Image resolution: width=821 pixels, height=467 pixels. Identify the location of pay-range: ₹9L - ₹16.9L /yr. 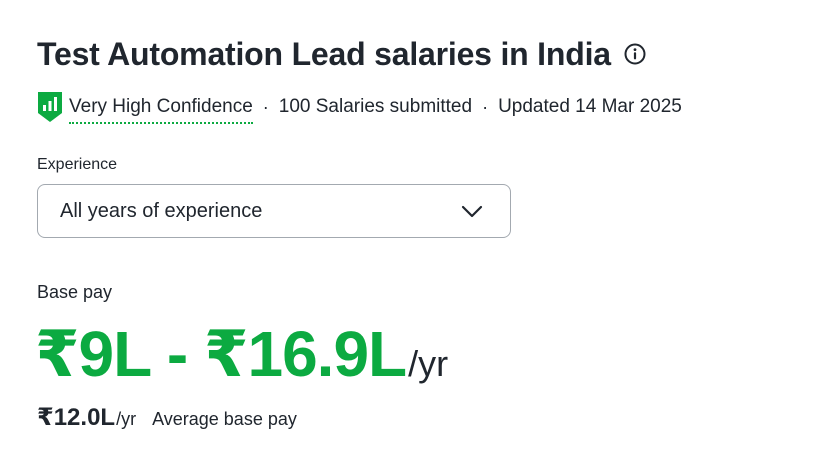
(241, 354).